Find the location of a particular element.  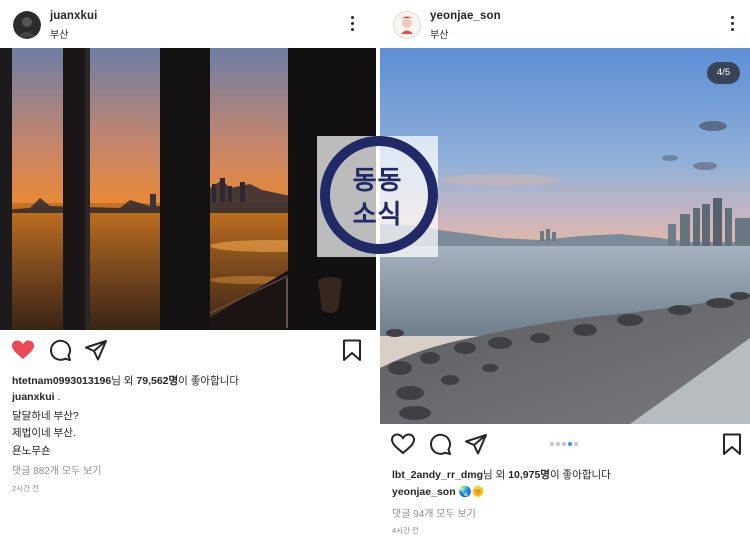

likes-summary: htetnam0993013196님 외 79,562명이 좋아합니다 is located at coordinates (125, 380).